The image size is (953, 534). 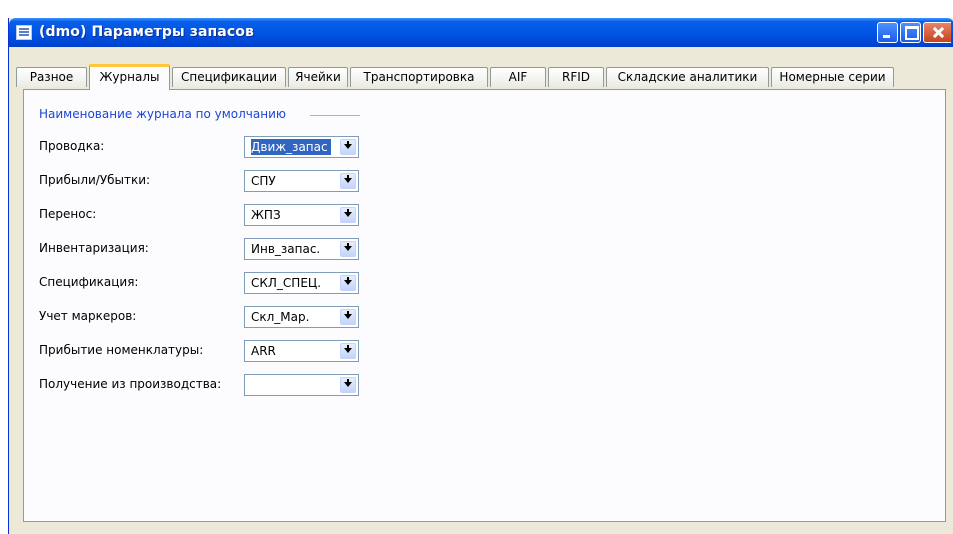 I want to click on group-title: Наименование журнала по умолчанию, so click(x=162, y=114).